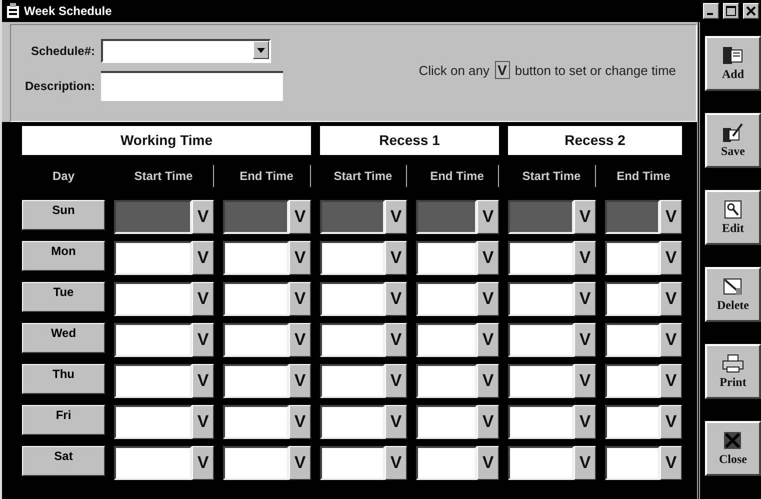 Image resolution: width=761 pixels, height=499 pixels. What do you see at coordinates (63, 256) in the screenshot?
I see `day-button: Mon` at bounding box center [63, 256].